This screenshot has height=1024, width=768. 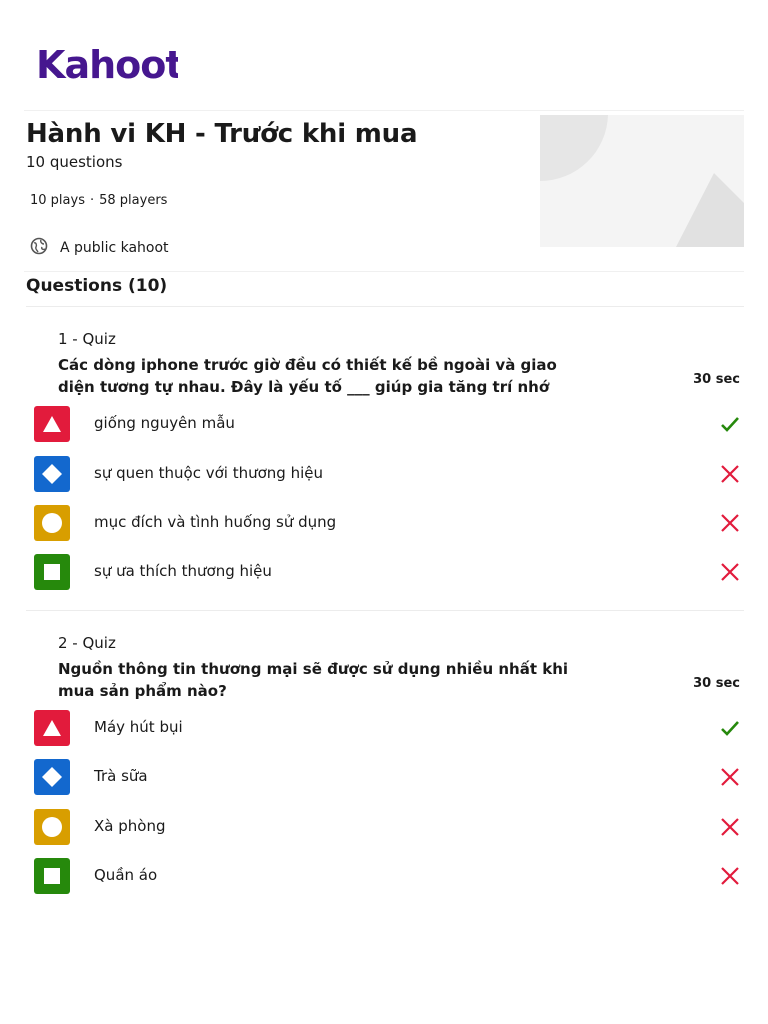 I want to click on visibility-row: A public kahoot, so click(x=99, y=248).